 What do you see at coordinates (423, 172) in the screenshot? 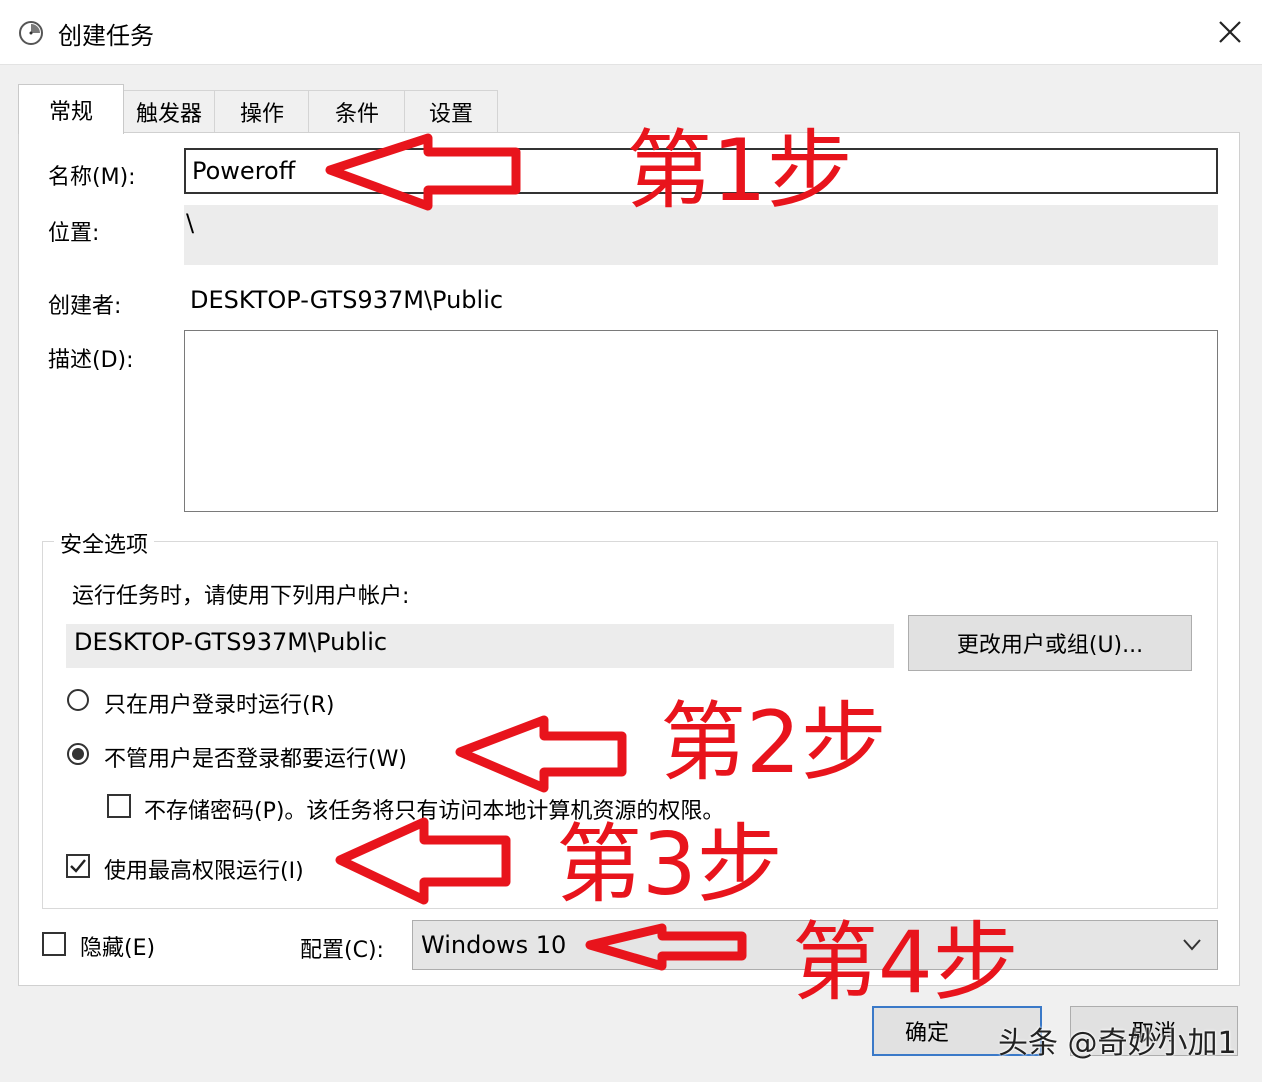
I see `step1-arrow-icon` at bounding box center [423, 172].